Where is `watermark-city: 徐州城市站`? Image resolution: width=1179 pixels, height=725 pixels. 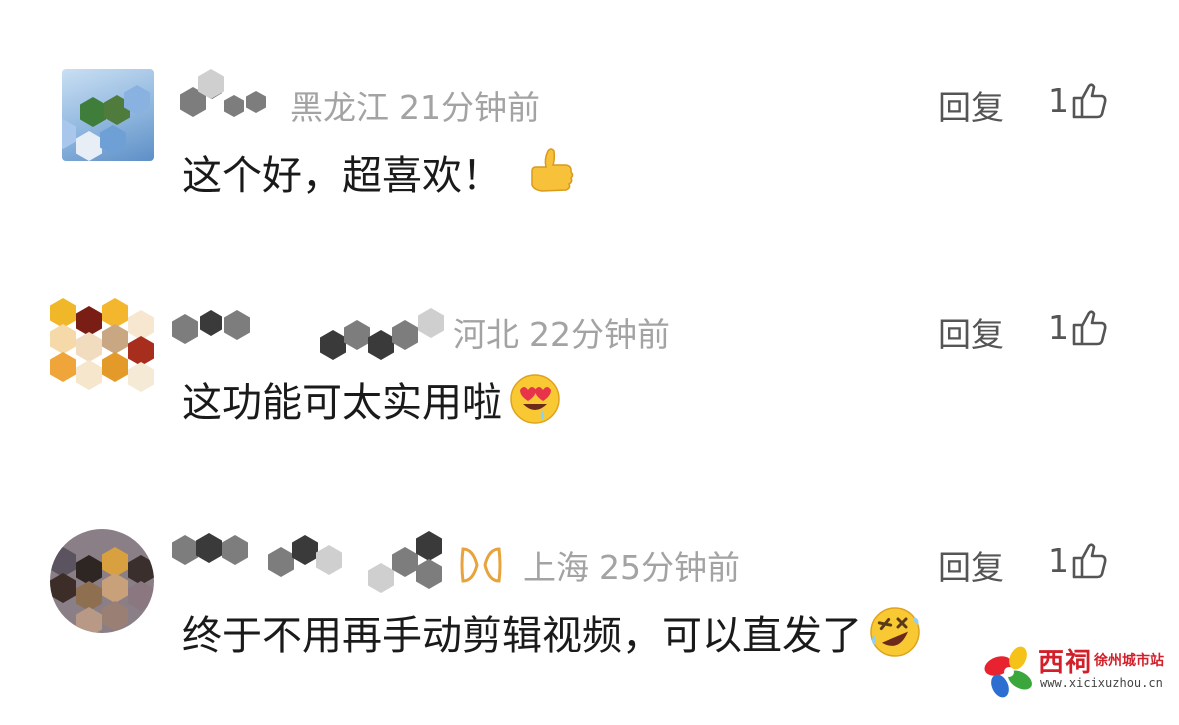 watermark-city: 徐州城市站 is located at coordinates (1129, 661).